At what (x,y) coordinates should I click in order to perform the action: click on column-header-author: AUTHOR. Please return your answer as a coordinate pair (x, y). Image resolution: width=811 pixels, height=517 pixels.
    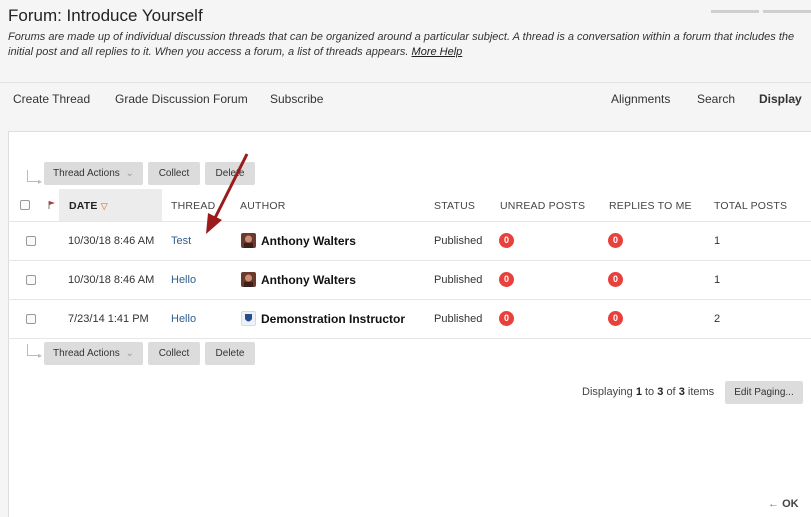
    Looking at the image, I should click on (263, 206).